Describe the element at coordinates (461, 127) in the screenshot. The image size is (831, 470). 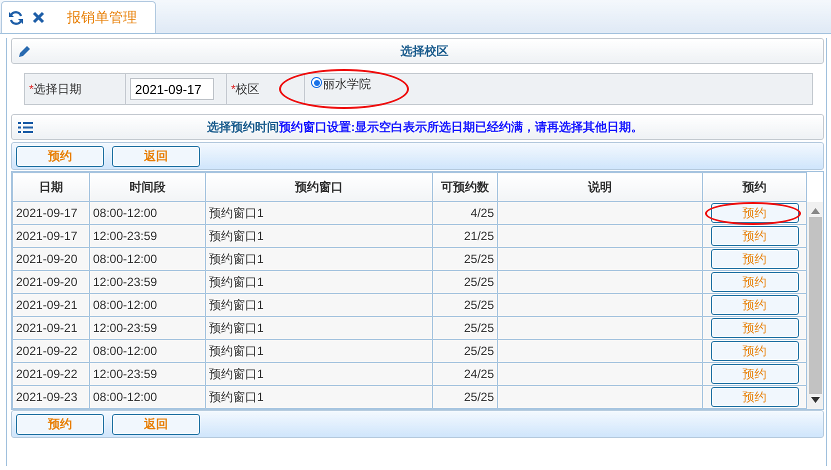
I see `notice-text: 预约窗口设置:显示空白表示所选日期已经约满，请再选择其他日期。` at that location.